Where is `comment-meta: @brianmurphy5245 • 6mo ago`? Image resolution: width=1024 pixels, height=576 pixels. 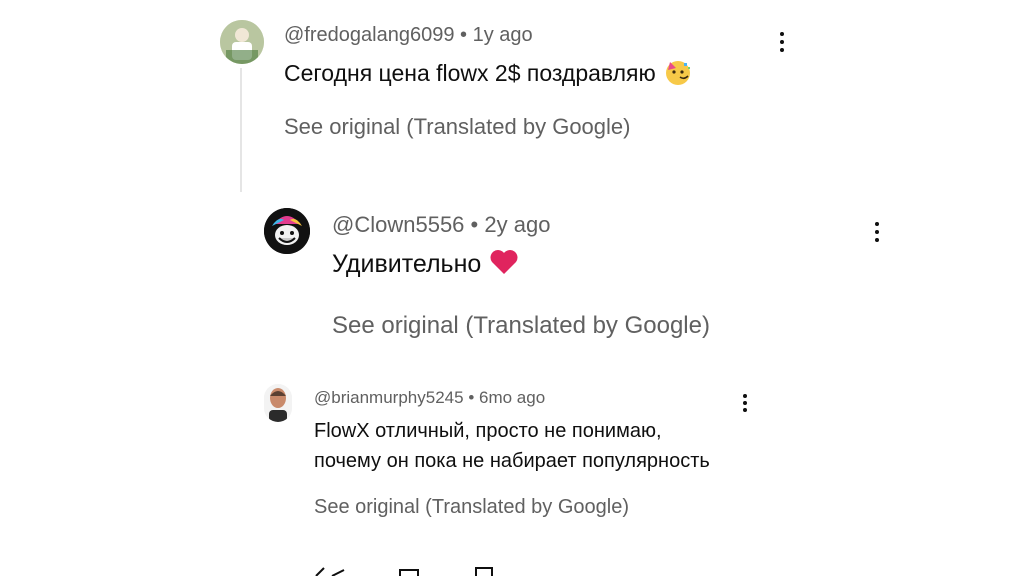 comment-meta: @brianmurphy5245 • 6mo ago is located at coordinates (429, 398).